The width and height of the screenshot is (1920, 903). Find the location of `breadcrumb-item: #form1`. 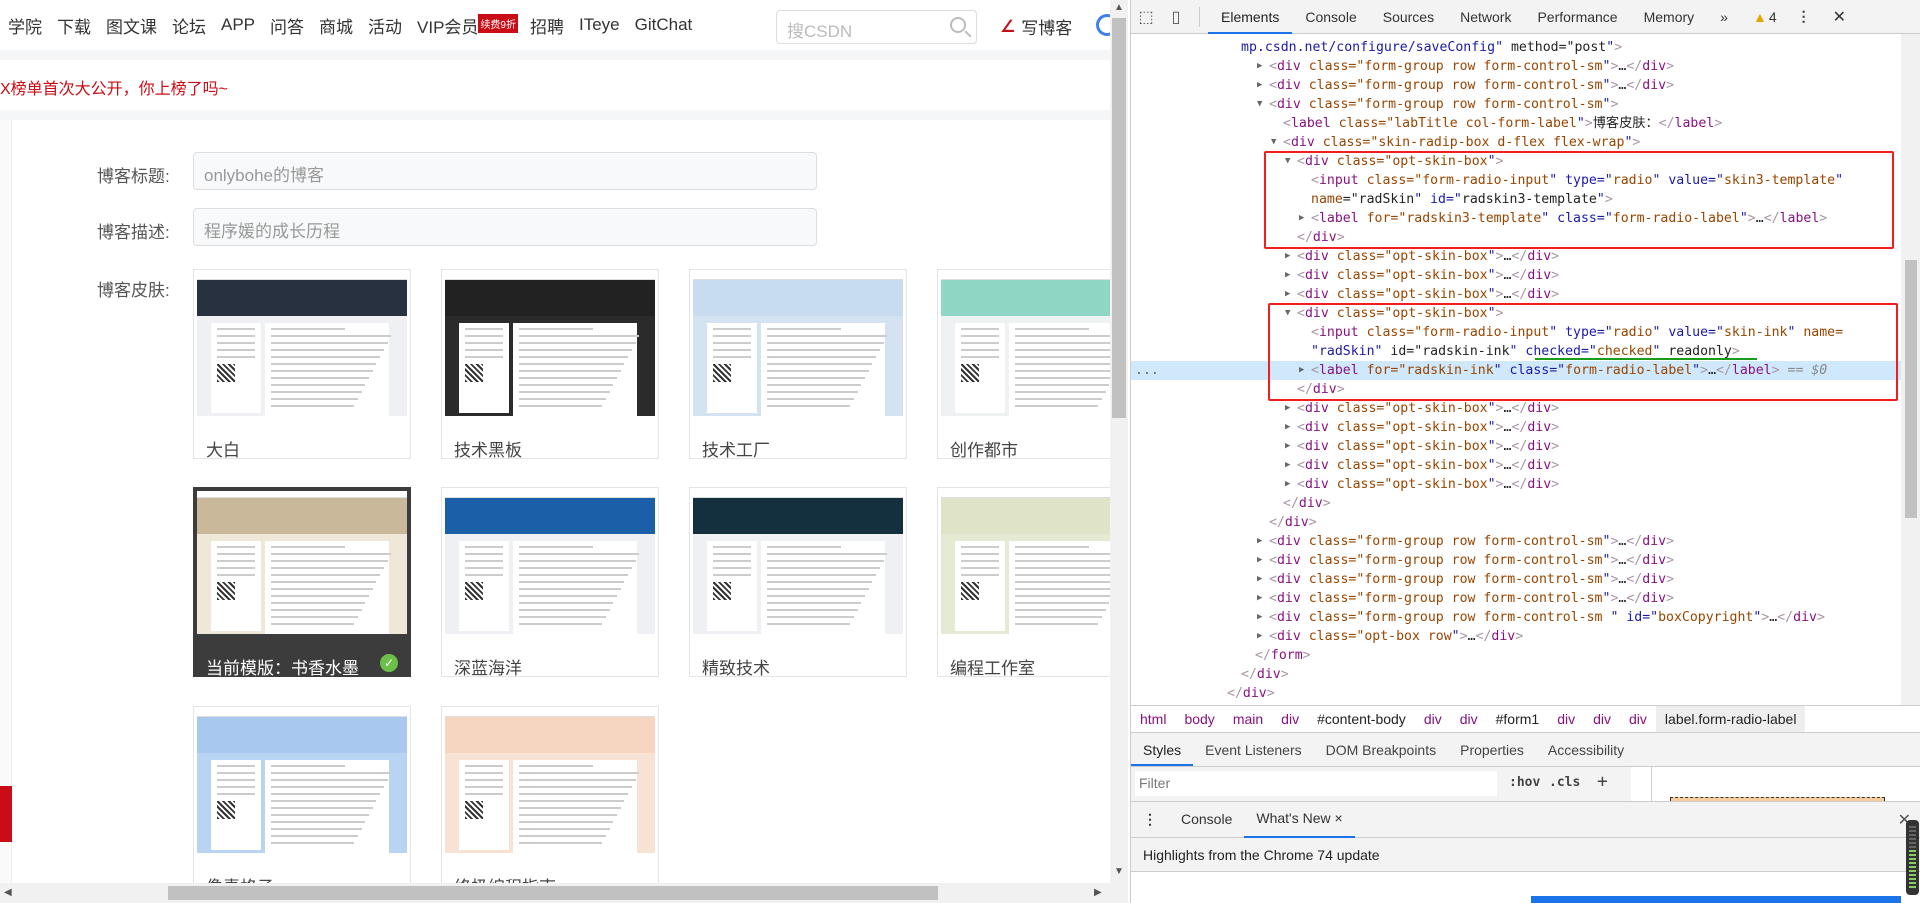

breadcrumb-item: #form1 is located at coordinates (1518, 719).